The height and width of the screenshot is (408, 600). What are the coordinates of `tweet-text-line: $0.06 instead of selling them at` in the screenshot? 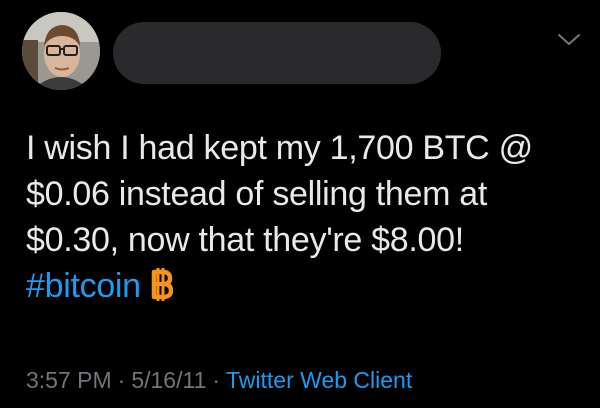 It's located at (257, 194).